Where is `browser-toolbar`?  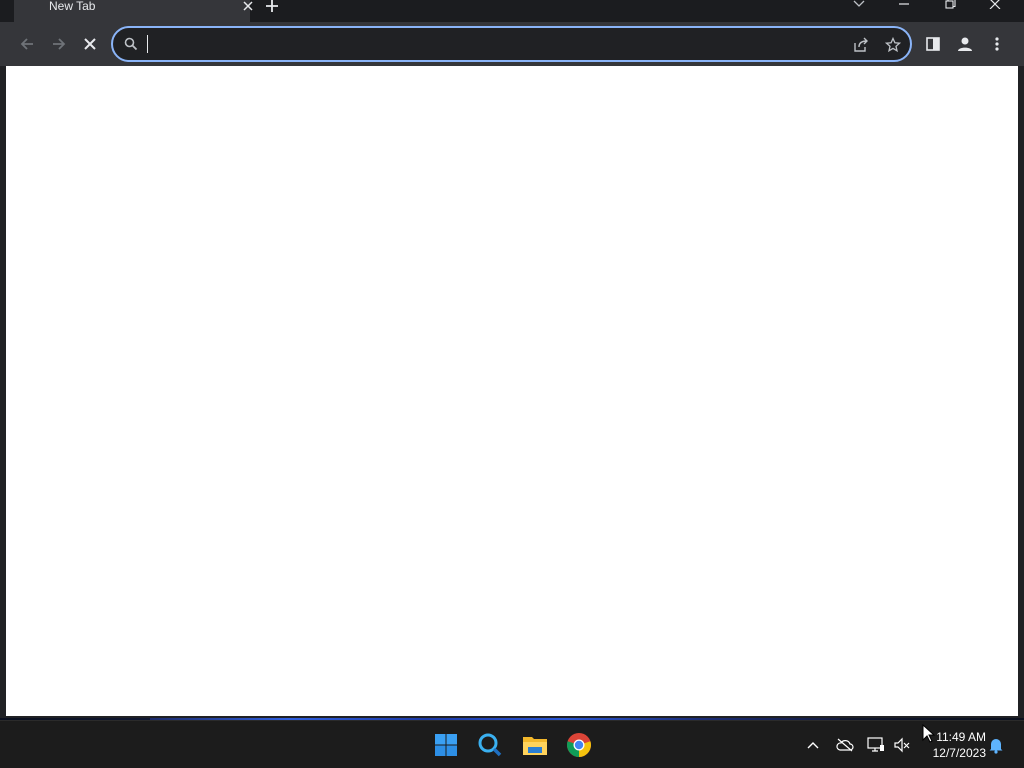
browser-toolbar is located at coordinates (512, 44).